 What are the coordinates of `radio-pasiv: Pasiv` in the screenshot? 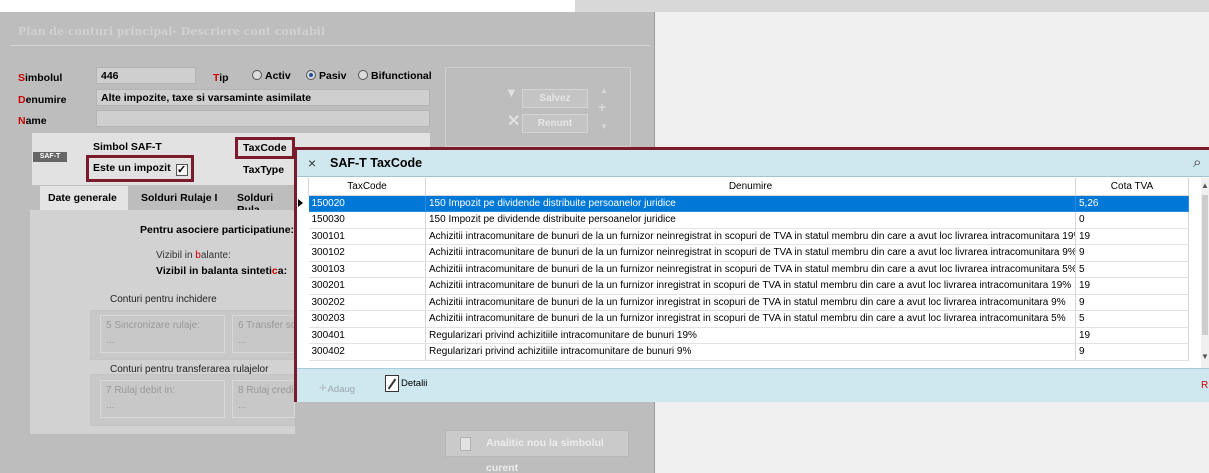 It's located at (326, 76).